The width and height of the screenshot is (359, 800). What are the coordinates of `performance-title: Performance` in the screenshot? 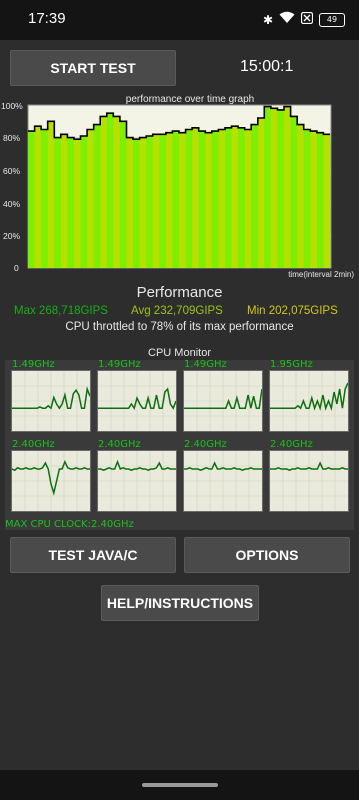 It's located at (179, 292).